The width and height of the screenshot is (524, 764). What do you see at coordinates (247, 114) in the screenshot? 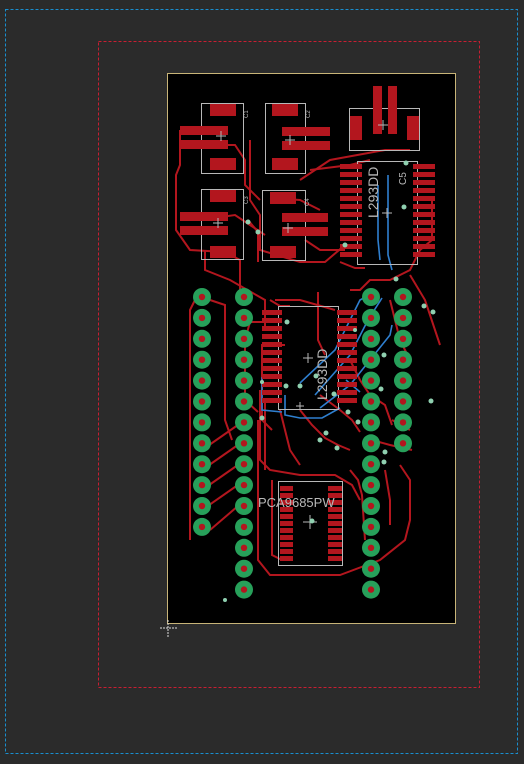
I see `label-c1: C1` at bounding box center [247, 114].